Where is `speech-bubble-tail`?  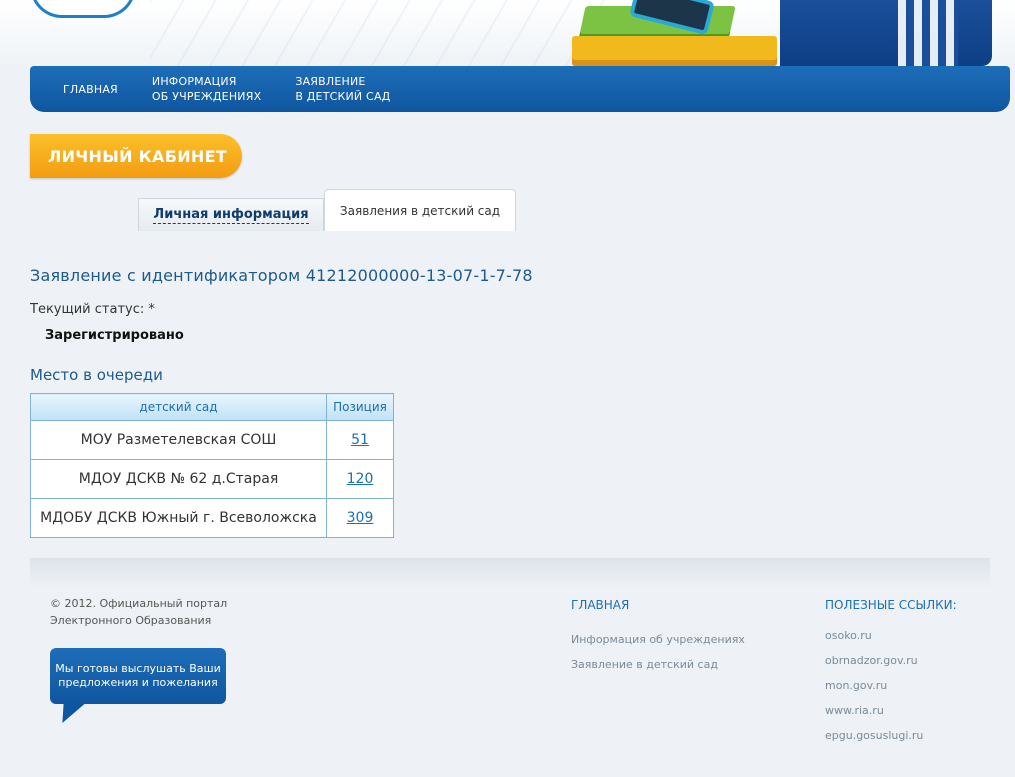
speech-bubble-tail is located at coordinates (71, 713).